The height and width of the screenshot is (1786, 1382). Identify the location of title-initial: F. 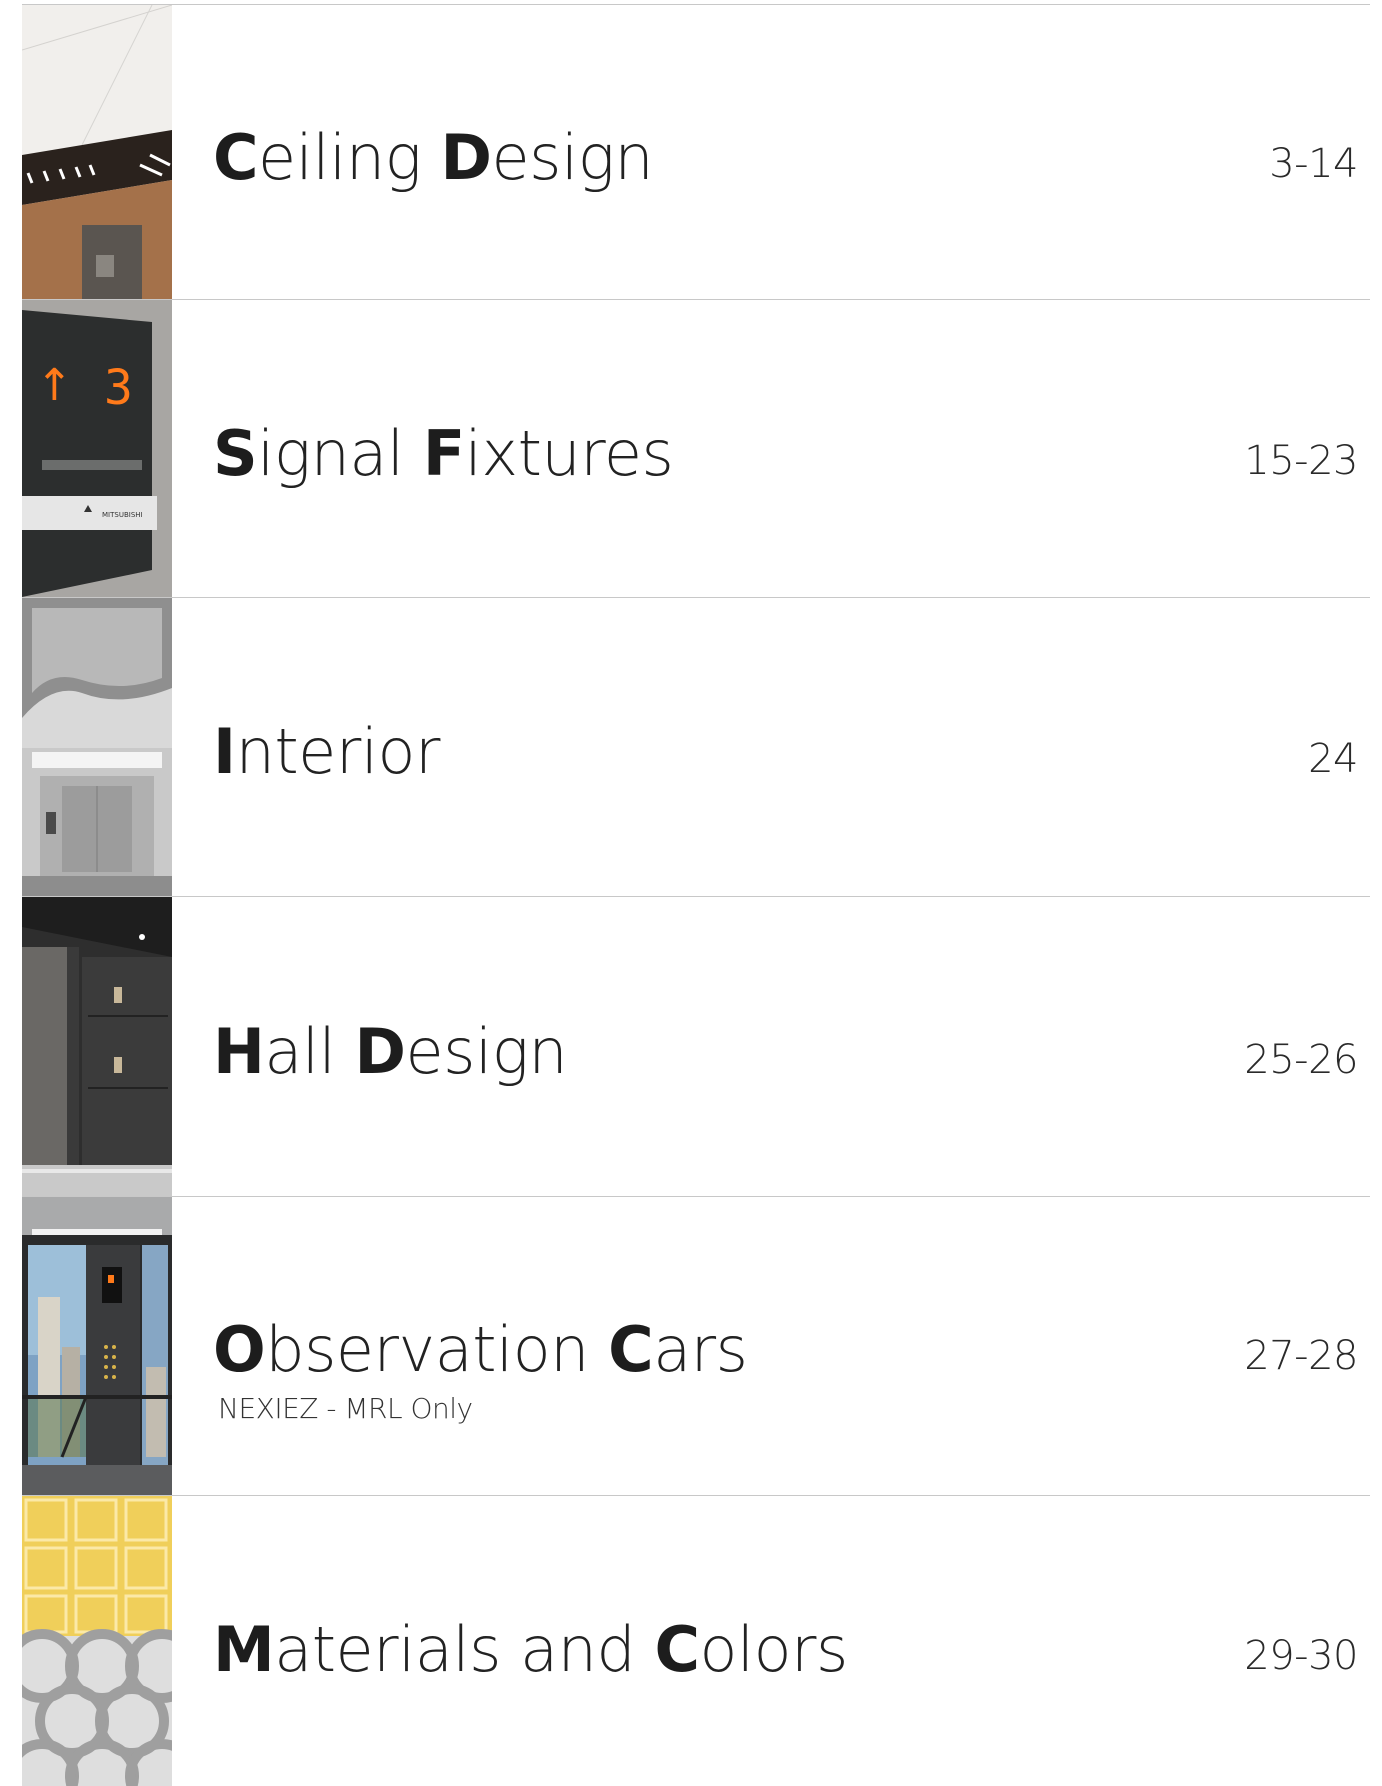
(443, 453).